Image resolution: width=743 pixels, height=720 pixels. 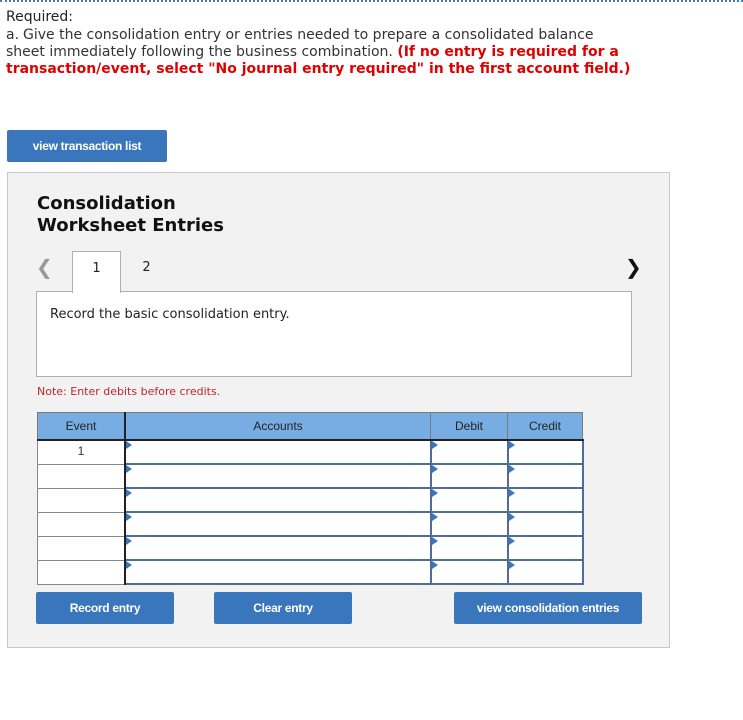 I want to click on tab-1: 1, so click(x=96, y=272).